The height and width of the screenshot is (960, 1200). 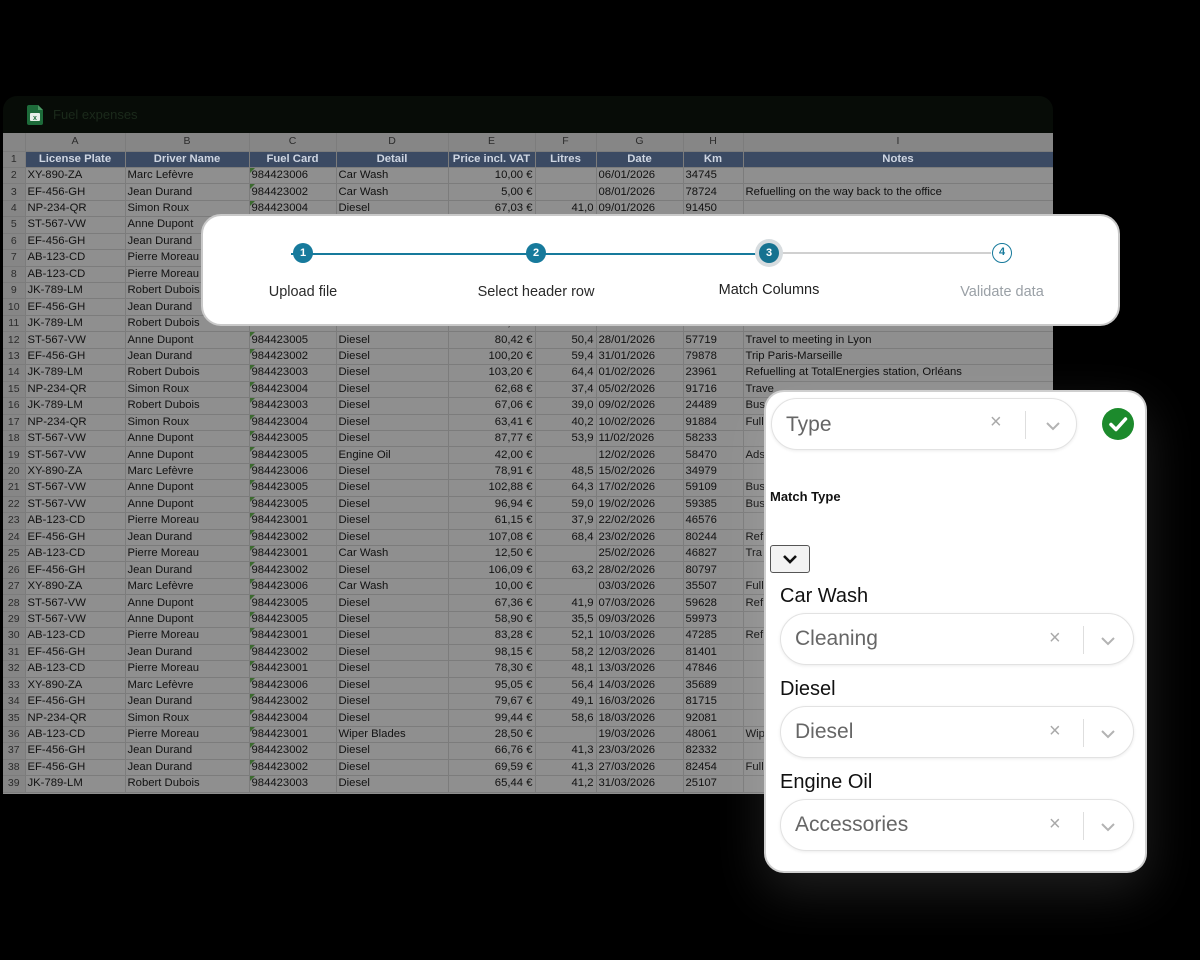 I want to click on table-cell: 79,67 €, so click(x=492, y=702).